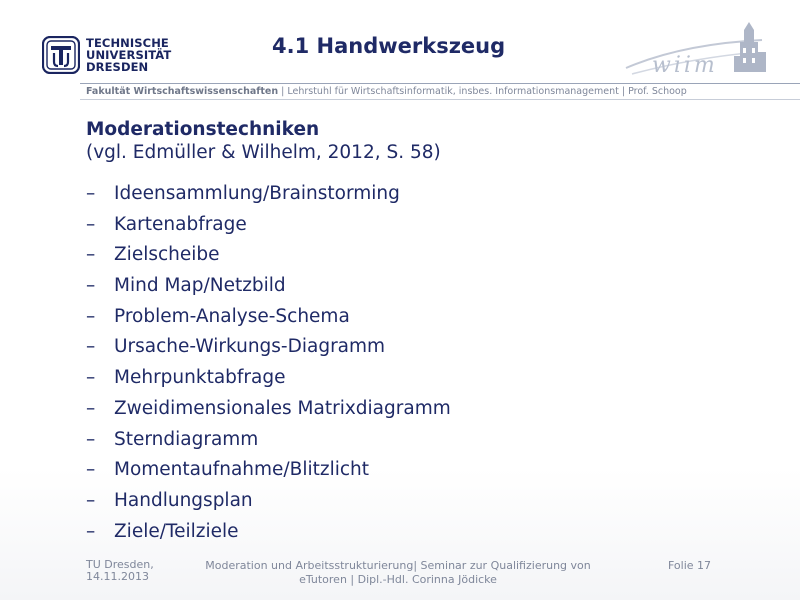 The image size is (800, 600). What do you see at coordinates (176, 531) in the screenshot?
I see `list-item-text: Ziele/Teilziele` at bounding box center [176, 531].